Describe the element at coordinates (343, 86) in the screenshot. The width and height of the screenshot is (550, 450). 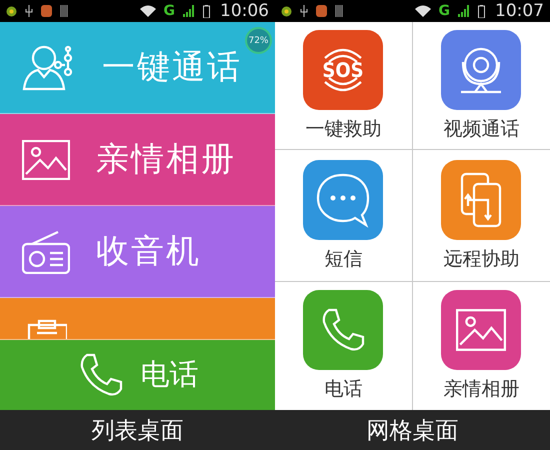
I see `app-tile: SOS 一键救助` at that location.